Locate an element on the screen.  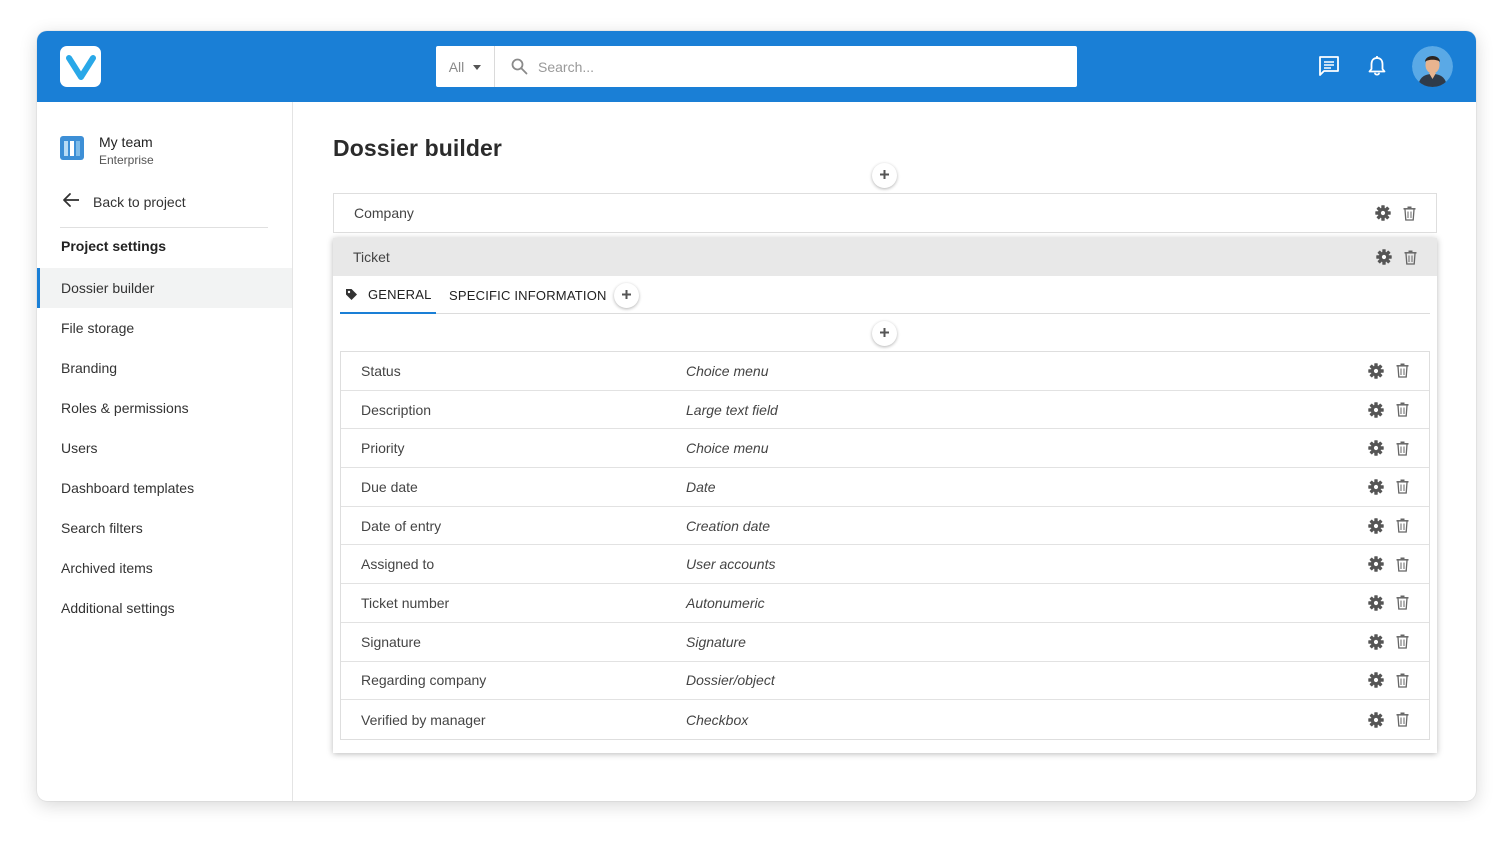
field-name: Regarding company is located at coordinates (424, 680).